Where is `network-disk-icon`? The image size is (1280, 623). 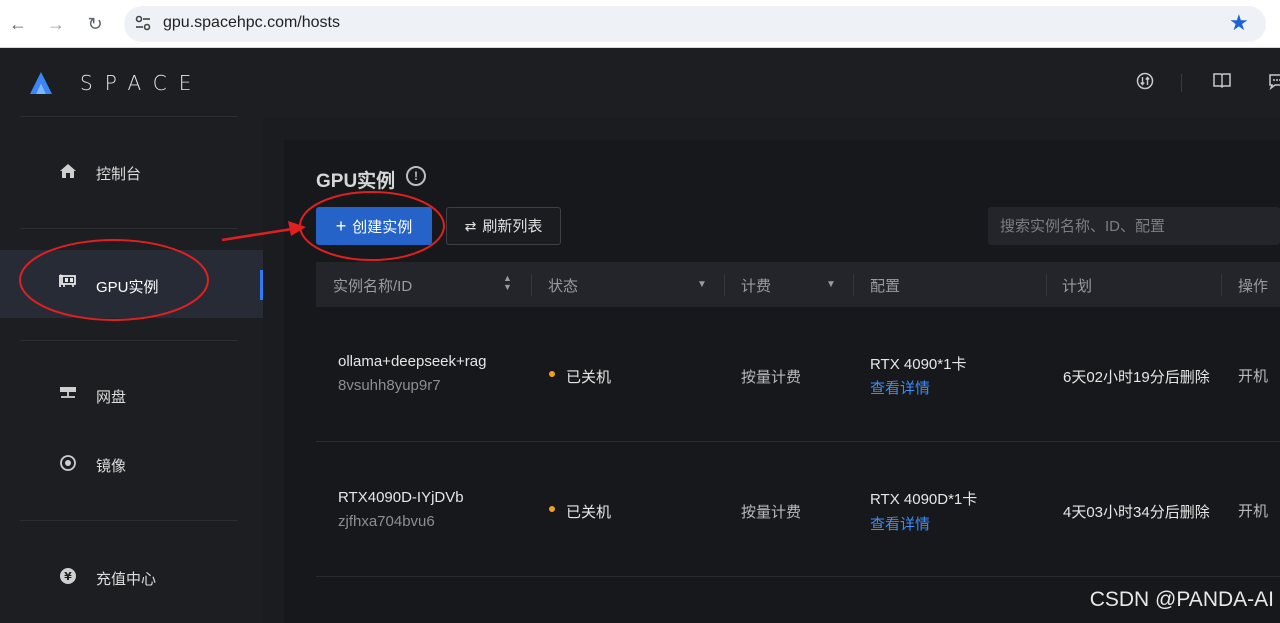 network-disk-icon is located at coordinates (68, 395).